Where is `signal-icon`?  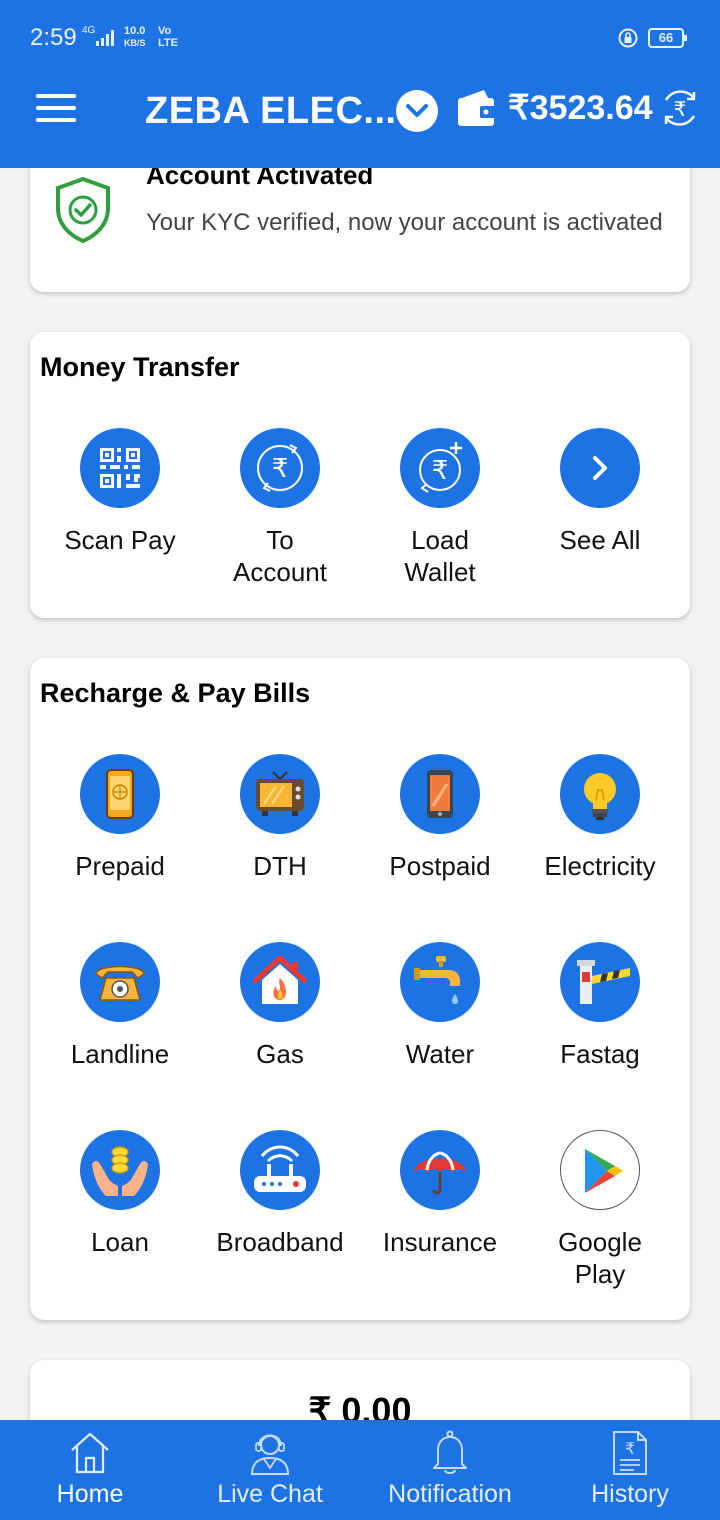 signal-icon is located at coordinates (105, 38).